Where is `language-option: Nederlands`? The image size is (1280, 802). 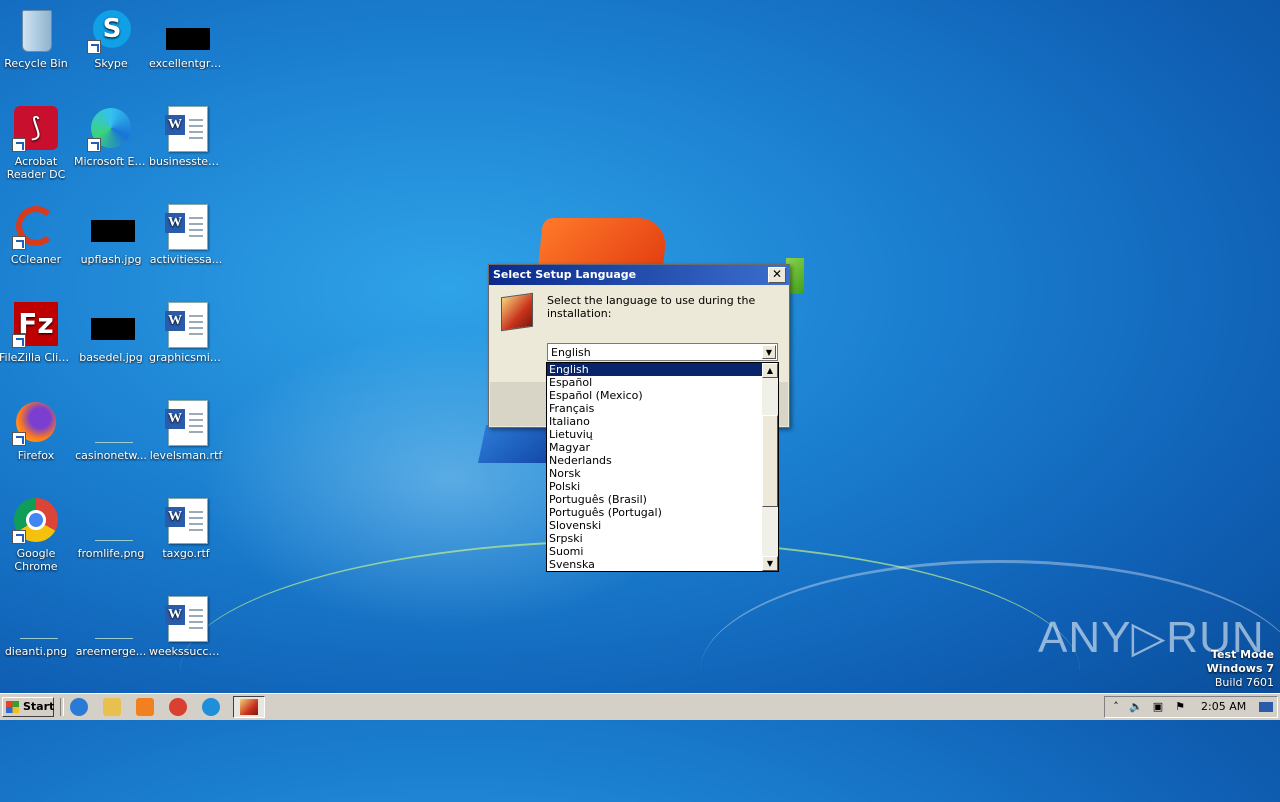 language-option: Nederlands is located at coordinates (655, 460).